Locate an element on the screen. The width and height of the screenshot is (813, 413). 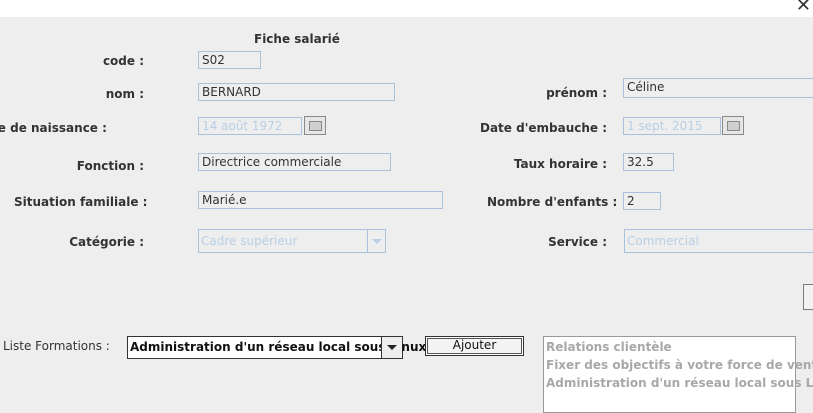
fonction-label: Fonction : is located at coordinates (110, 166).